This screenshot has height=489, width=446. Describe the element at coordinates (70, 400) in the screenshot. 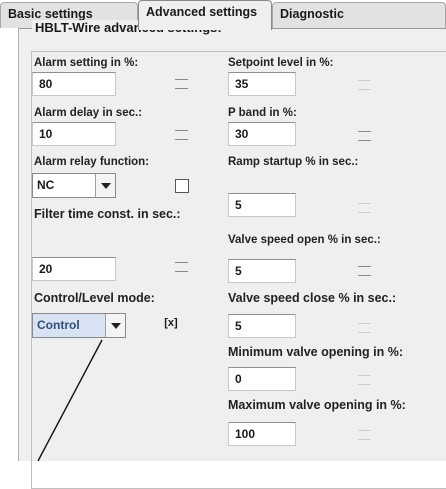

I see `callout-line` at that location.